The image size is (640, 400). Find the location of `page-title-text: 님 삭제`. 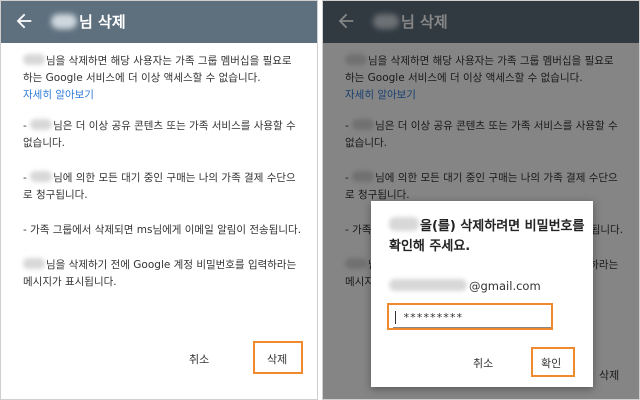

page-title-text: 님 삭제 is located at coordinates (102, 22).